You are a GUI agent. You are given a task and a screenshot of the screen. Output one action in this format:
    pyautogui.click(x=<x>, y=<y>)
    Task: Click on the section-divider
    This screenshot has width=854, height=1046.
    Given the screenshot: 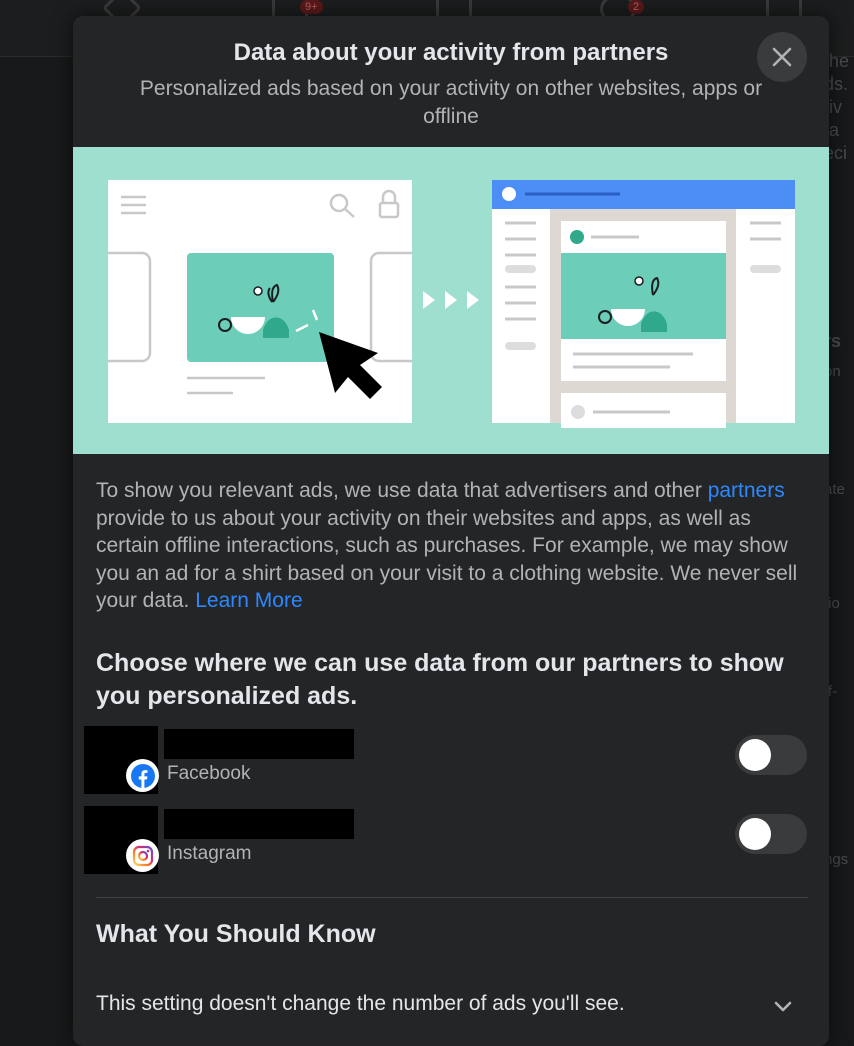 What is the action you would take?
    pyautogui.click(x=452, y=897)
    